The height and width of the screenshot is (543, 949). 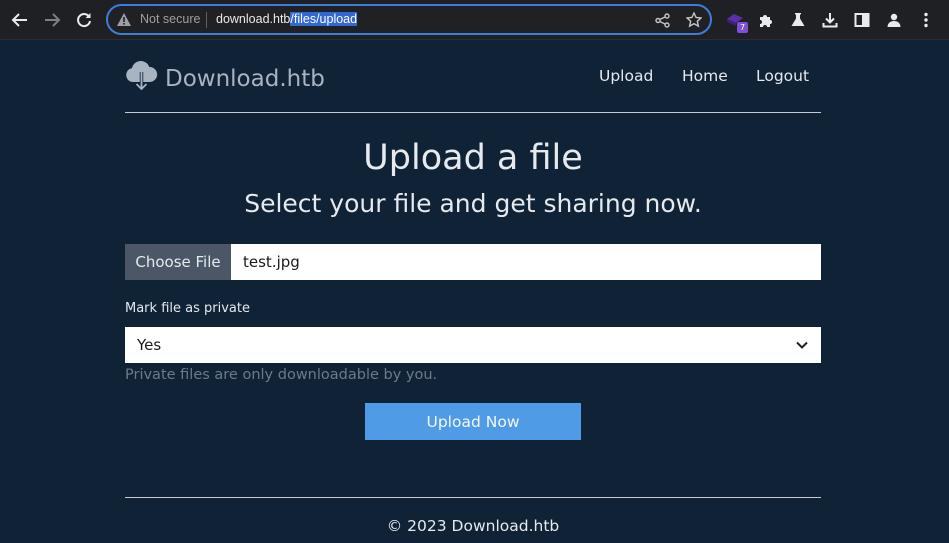 I want to click on puzzle-icon, so click(x=766, y=20).